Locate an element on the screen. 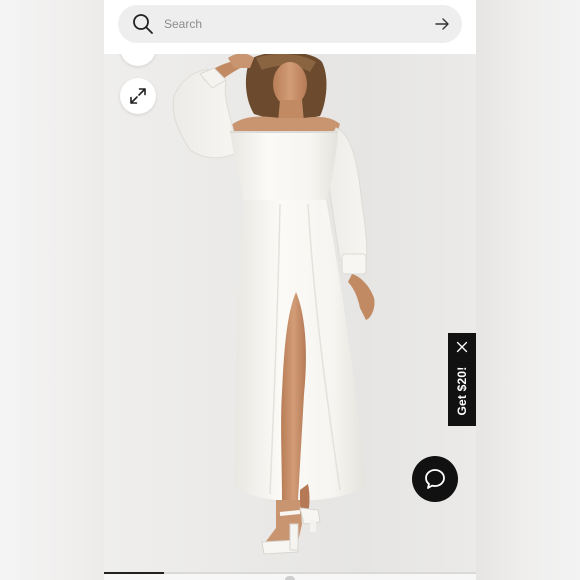  promo-tab: Get $20! is located at coordinates (462, 379).